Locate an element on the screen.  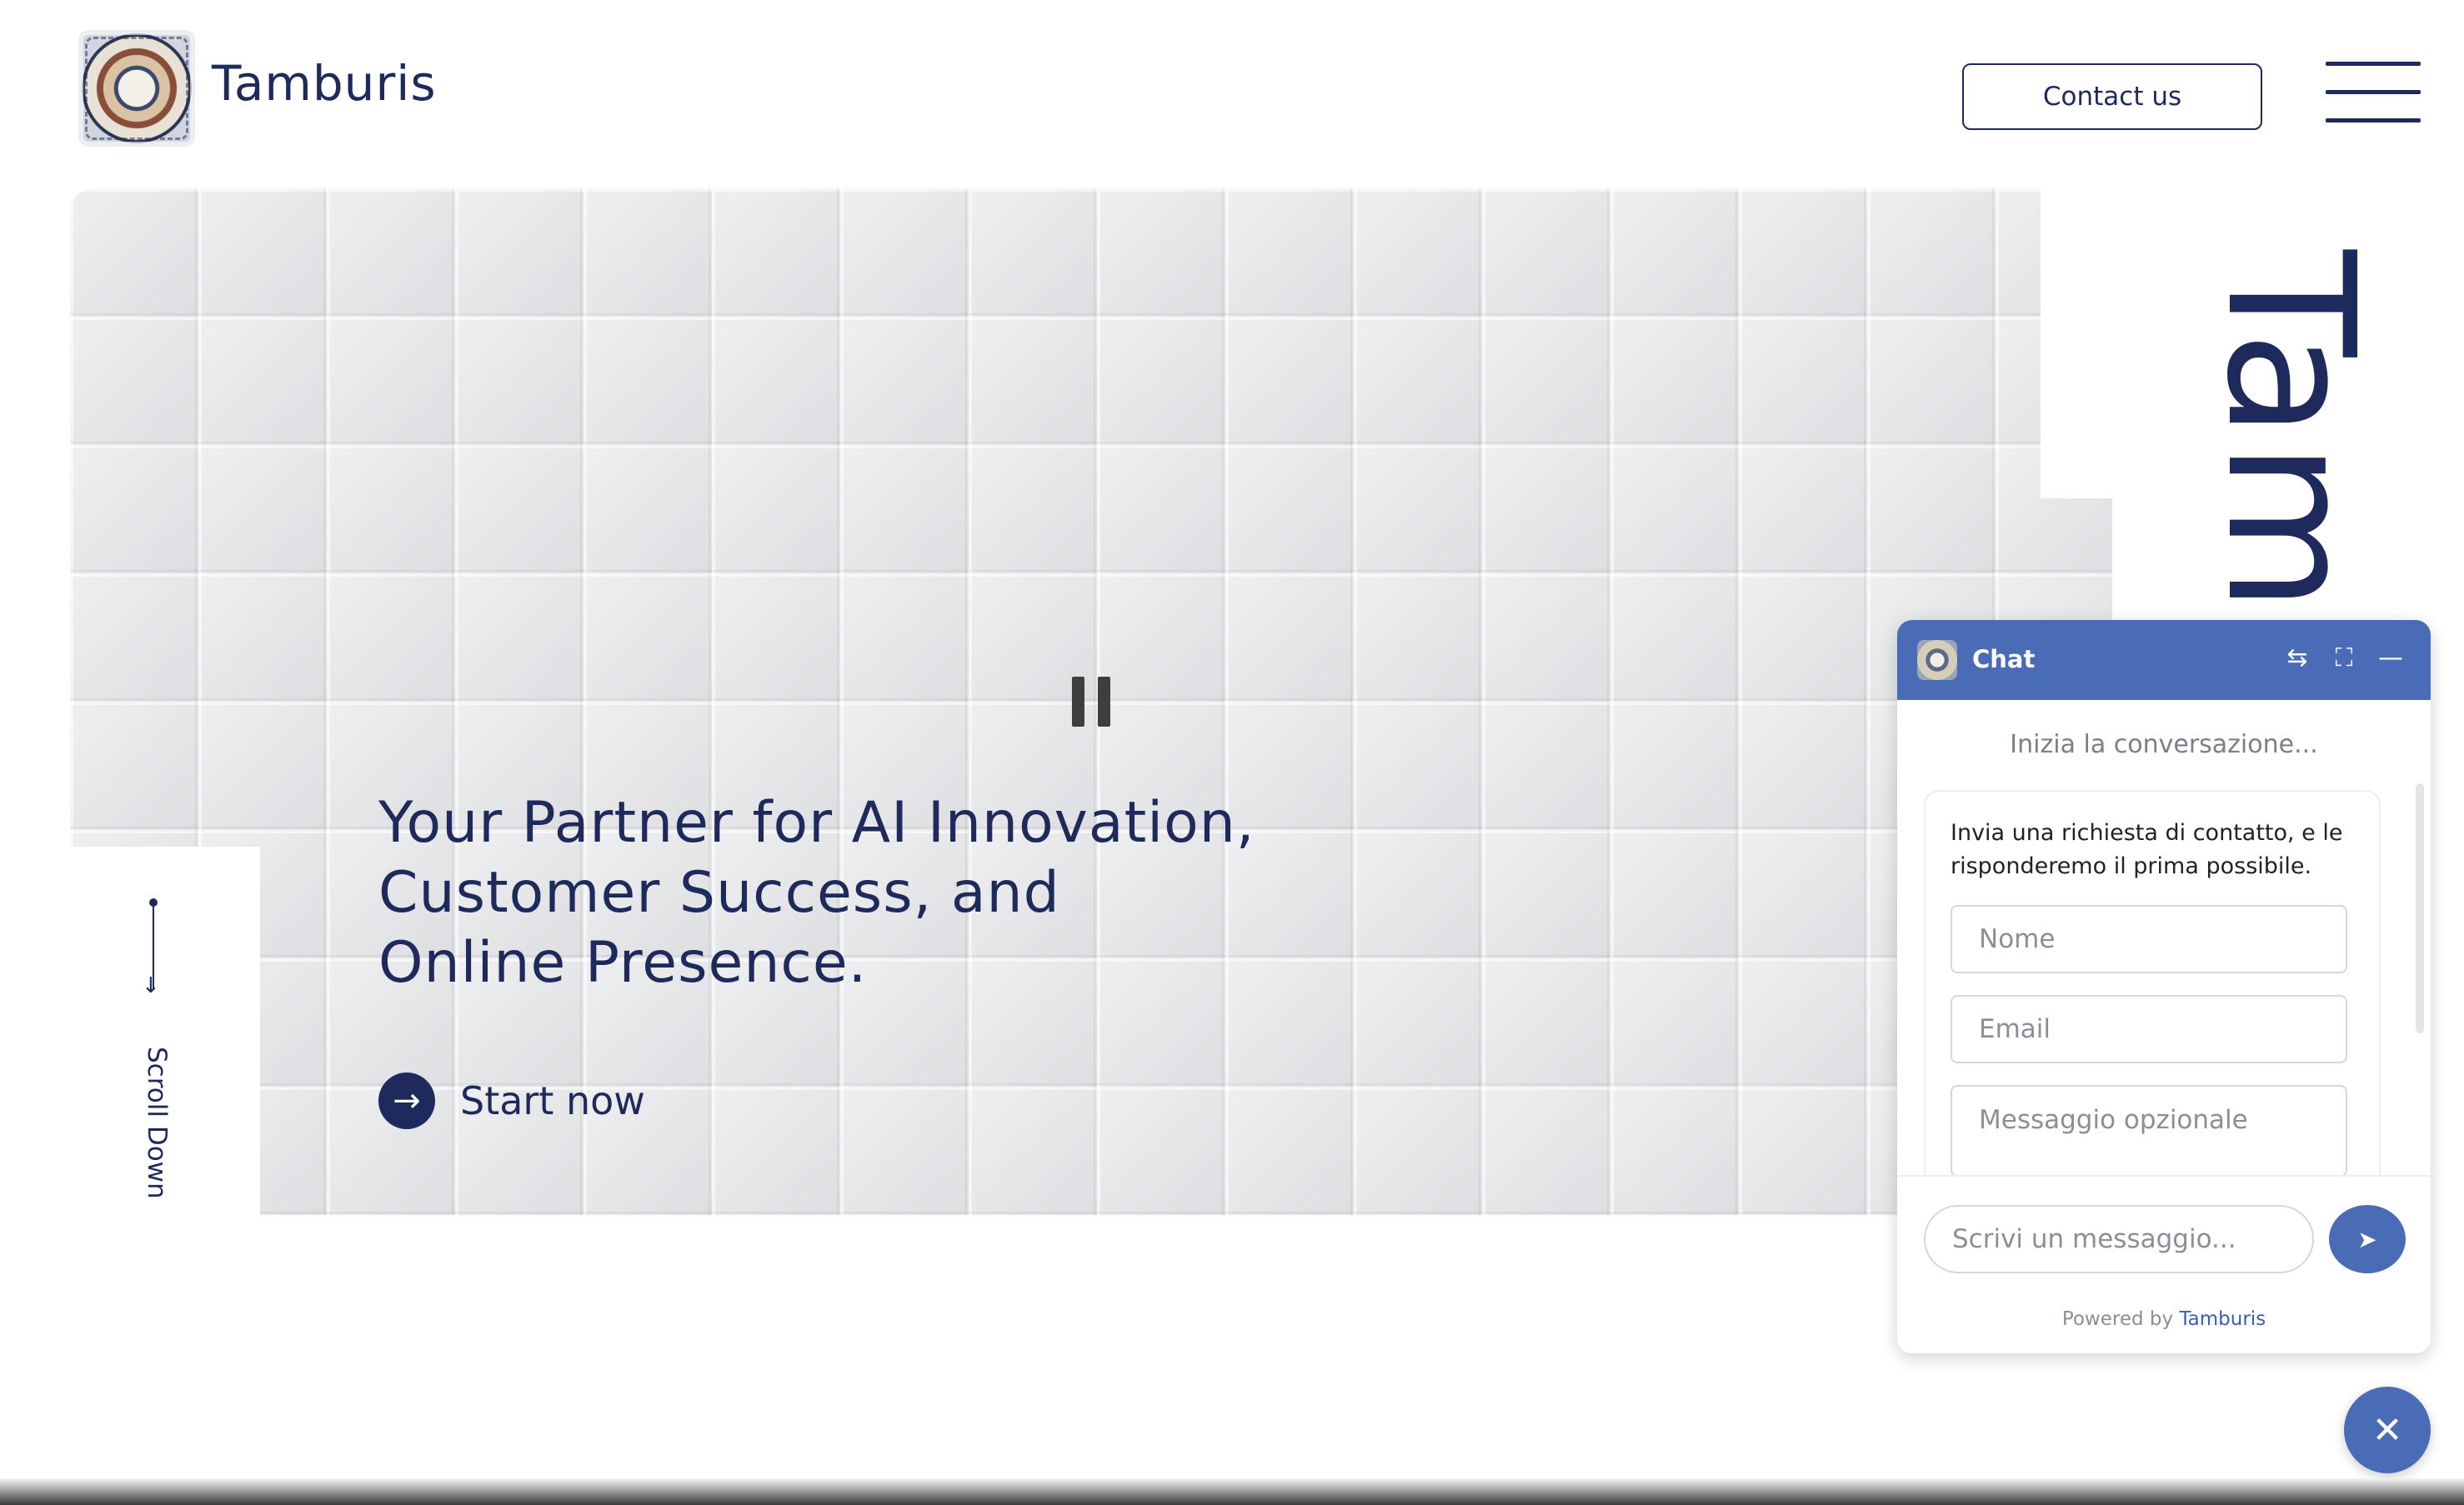
close-icon: ✕ is located at coordinates (2387, 1430).